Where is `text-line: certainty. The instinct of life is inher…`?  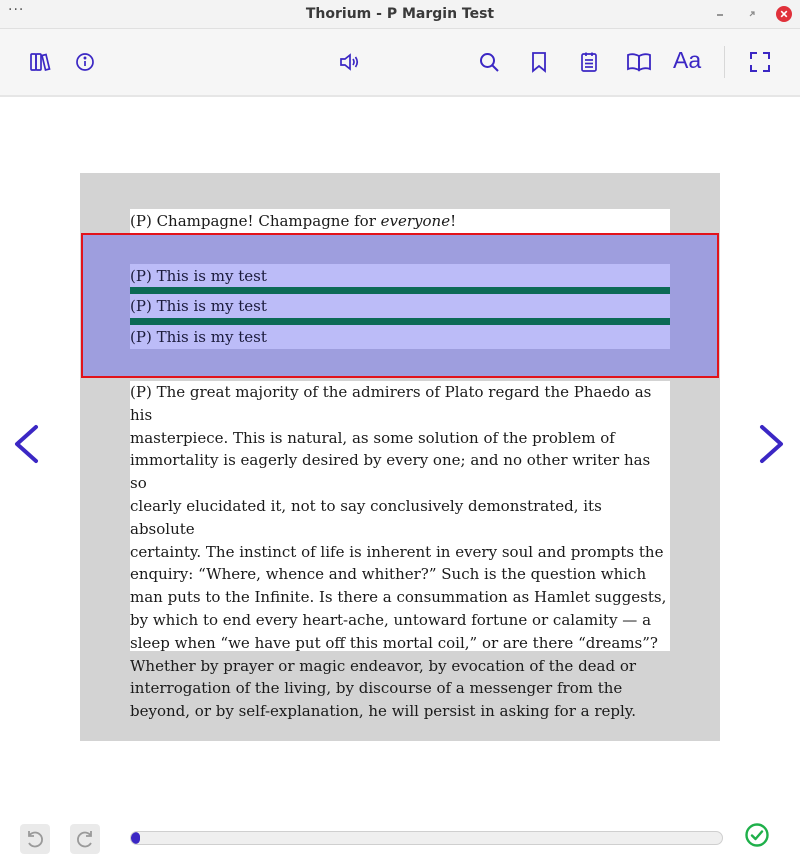 text-line: certainty. The instinct of life is inher… is located at coordinates (397, 551).